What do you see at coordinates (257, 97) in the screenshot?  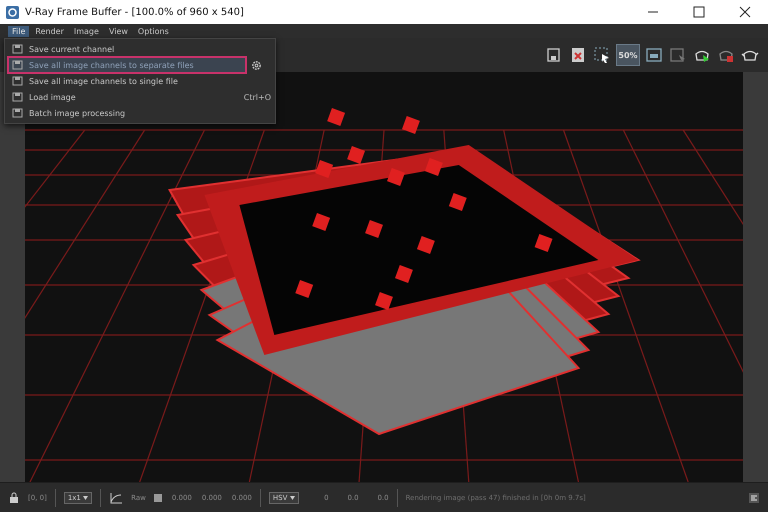 I see `shortcut-text: Ctrl+O` at bounding box center [257, 97].